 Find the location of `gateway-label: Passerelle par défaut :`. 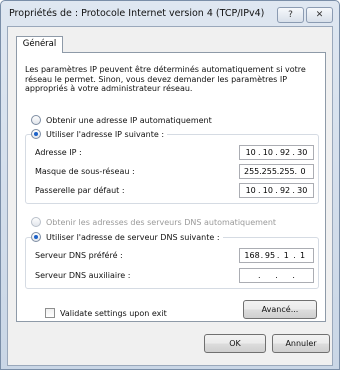

gateway-label: Passerelle par défaut : is located at coordinates (80, 190).